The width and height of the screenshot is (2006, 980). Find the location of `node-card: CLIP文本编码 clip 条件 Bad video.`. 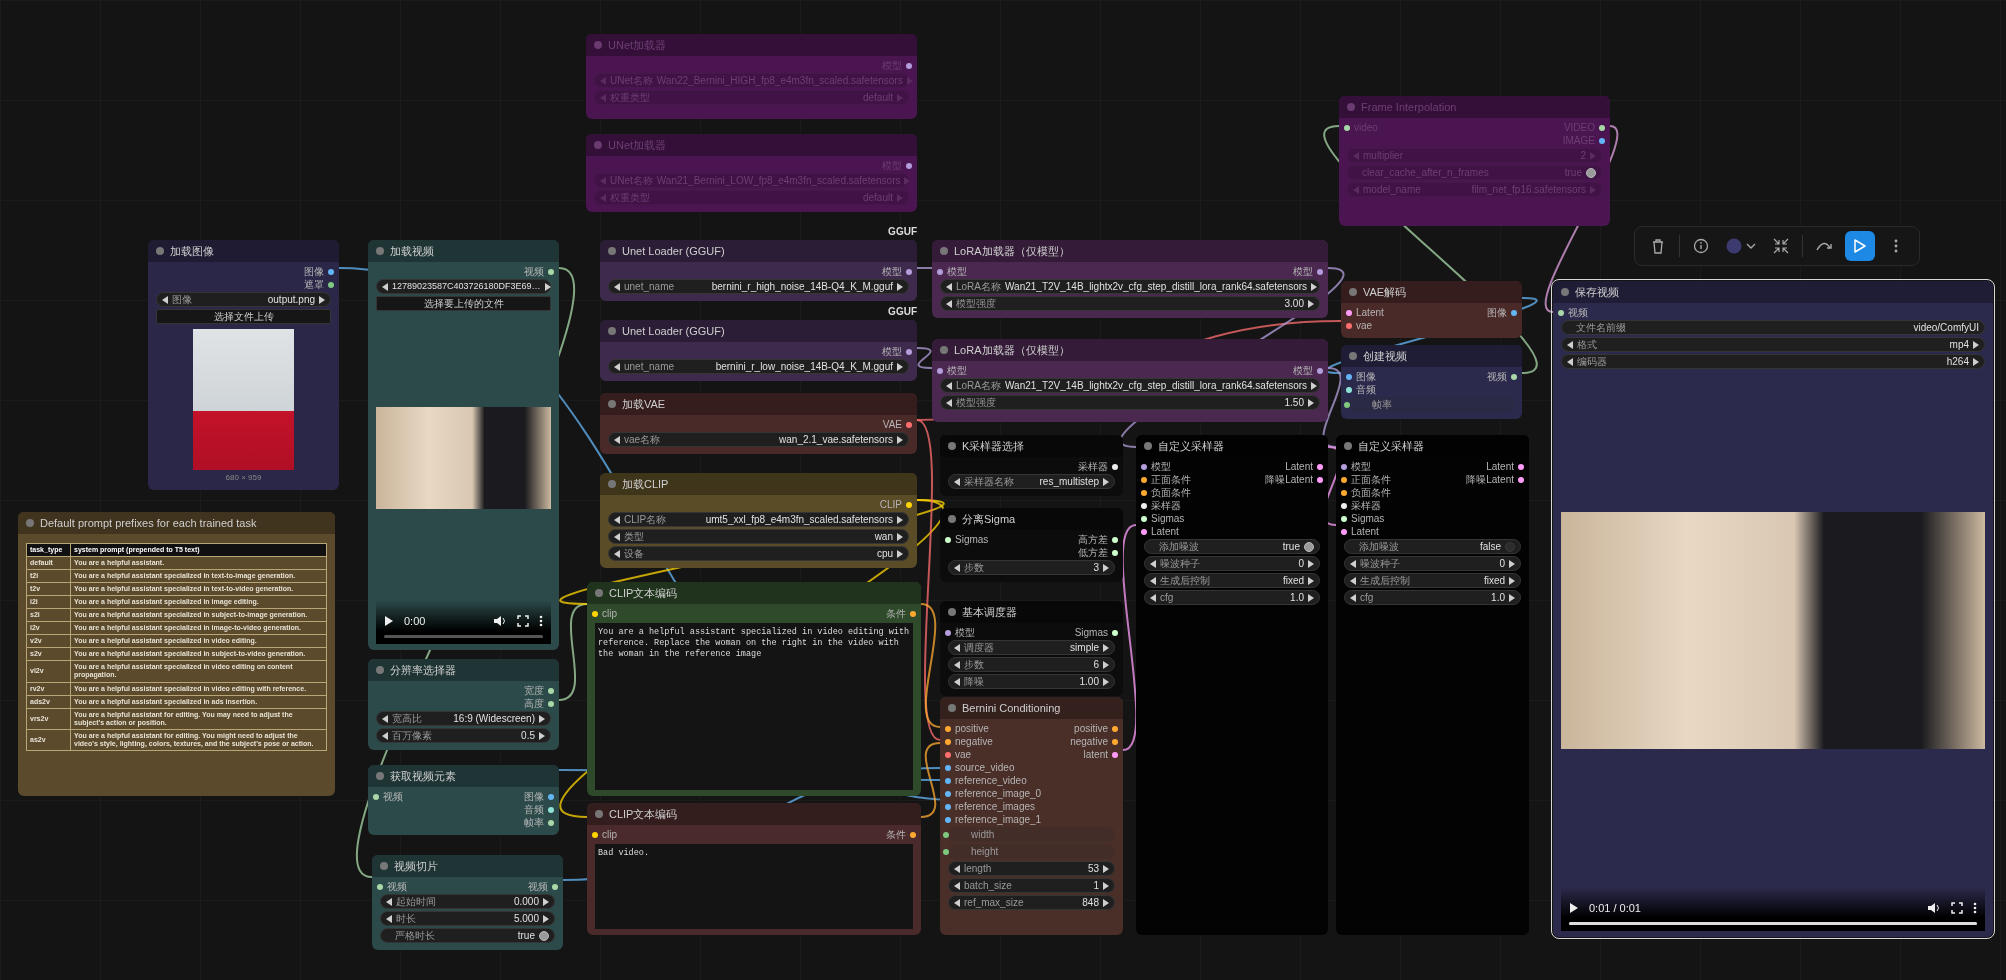

node-card: CLIP文本编码 clip 条件 Bad video. is located at coordinates (754, 869).